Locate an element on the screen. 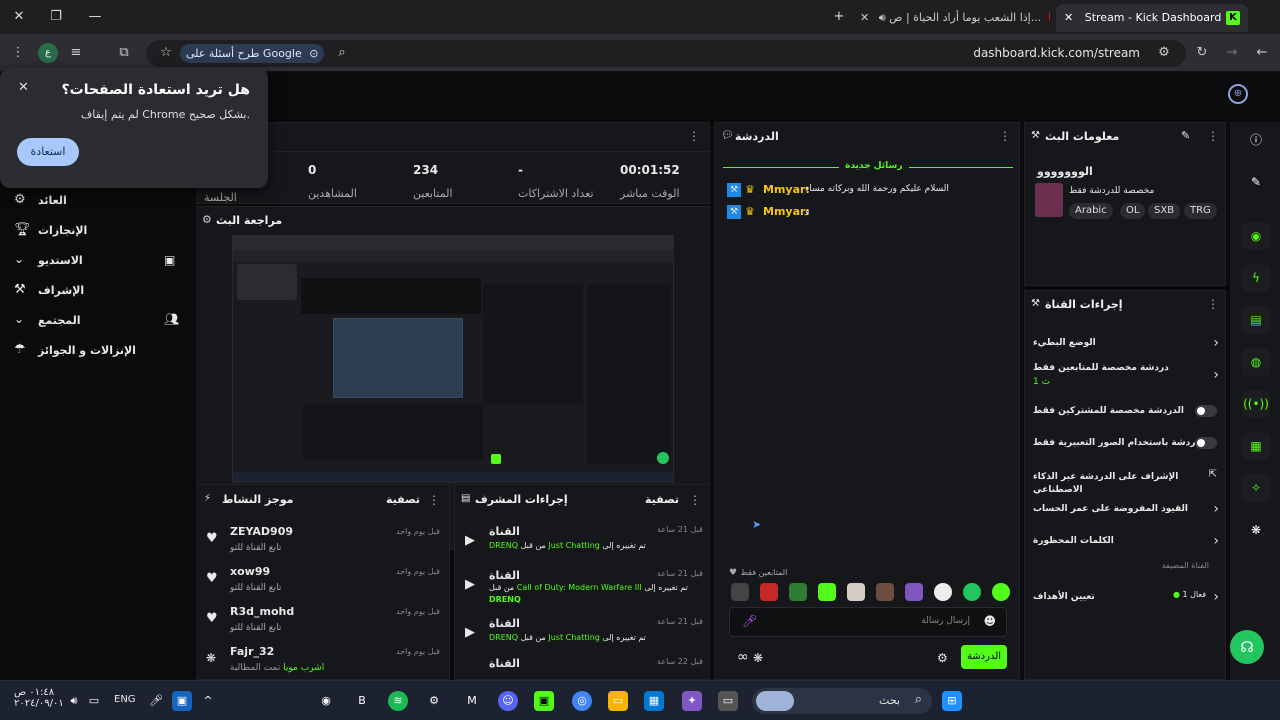 Image resolution: width=1280 pixels, height=720 pixels. close-window-icon: ✕ is located at coordinates (19, 17).